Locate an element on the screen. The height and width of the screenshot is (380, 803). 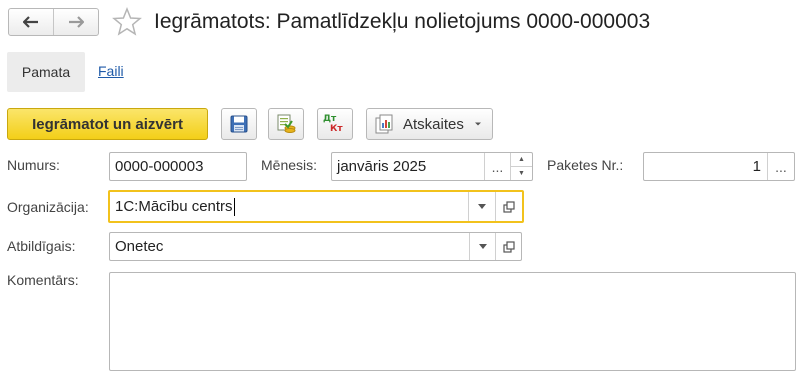
month-field: janvāris 2025 ... ▲ ▼ is located at coordinates (432, 166).